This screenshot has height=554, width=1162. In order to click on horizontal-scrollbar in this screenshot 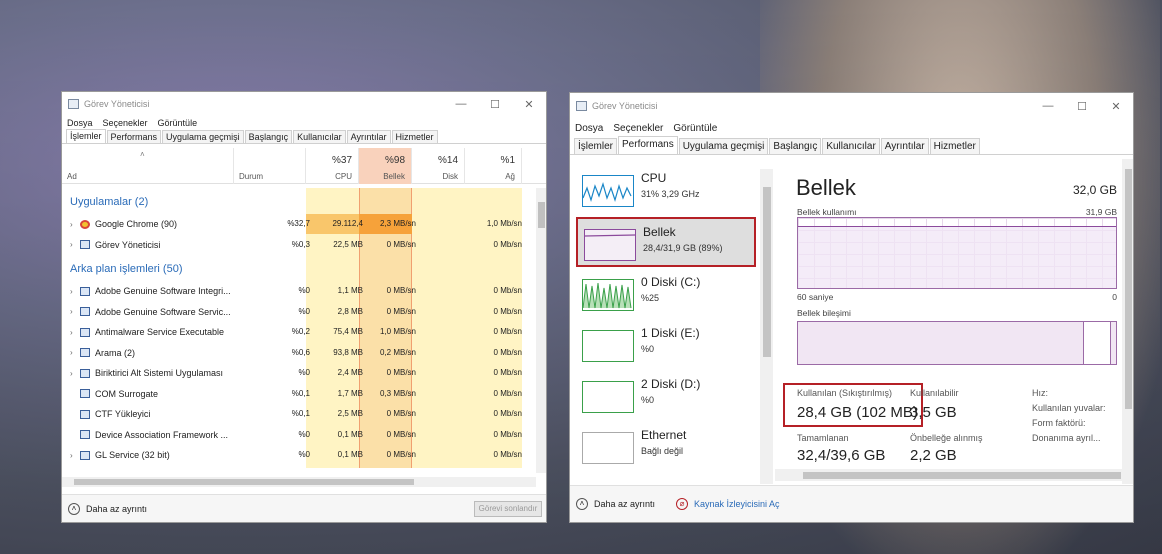, I will do `click(299, 482)`.